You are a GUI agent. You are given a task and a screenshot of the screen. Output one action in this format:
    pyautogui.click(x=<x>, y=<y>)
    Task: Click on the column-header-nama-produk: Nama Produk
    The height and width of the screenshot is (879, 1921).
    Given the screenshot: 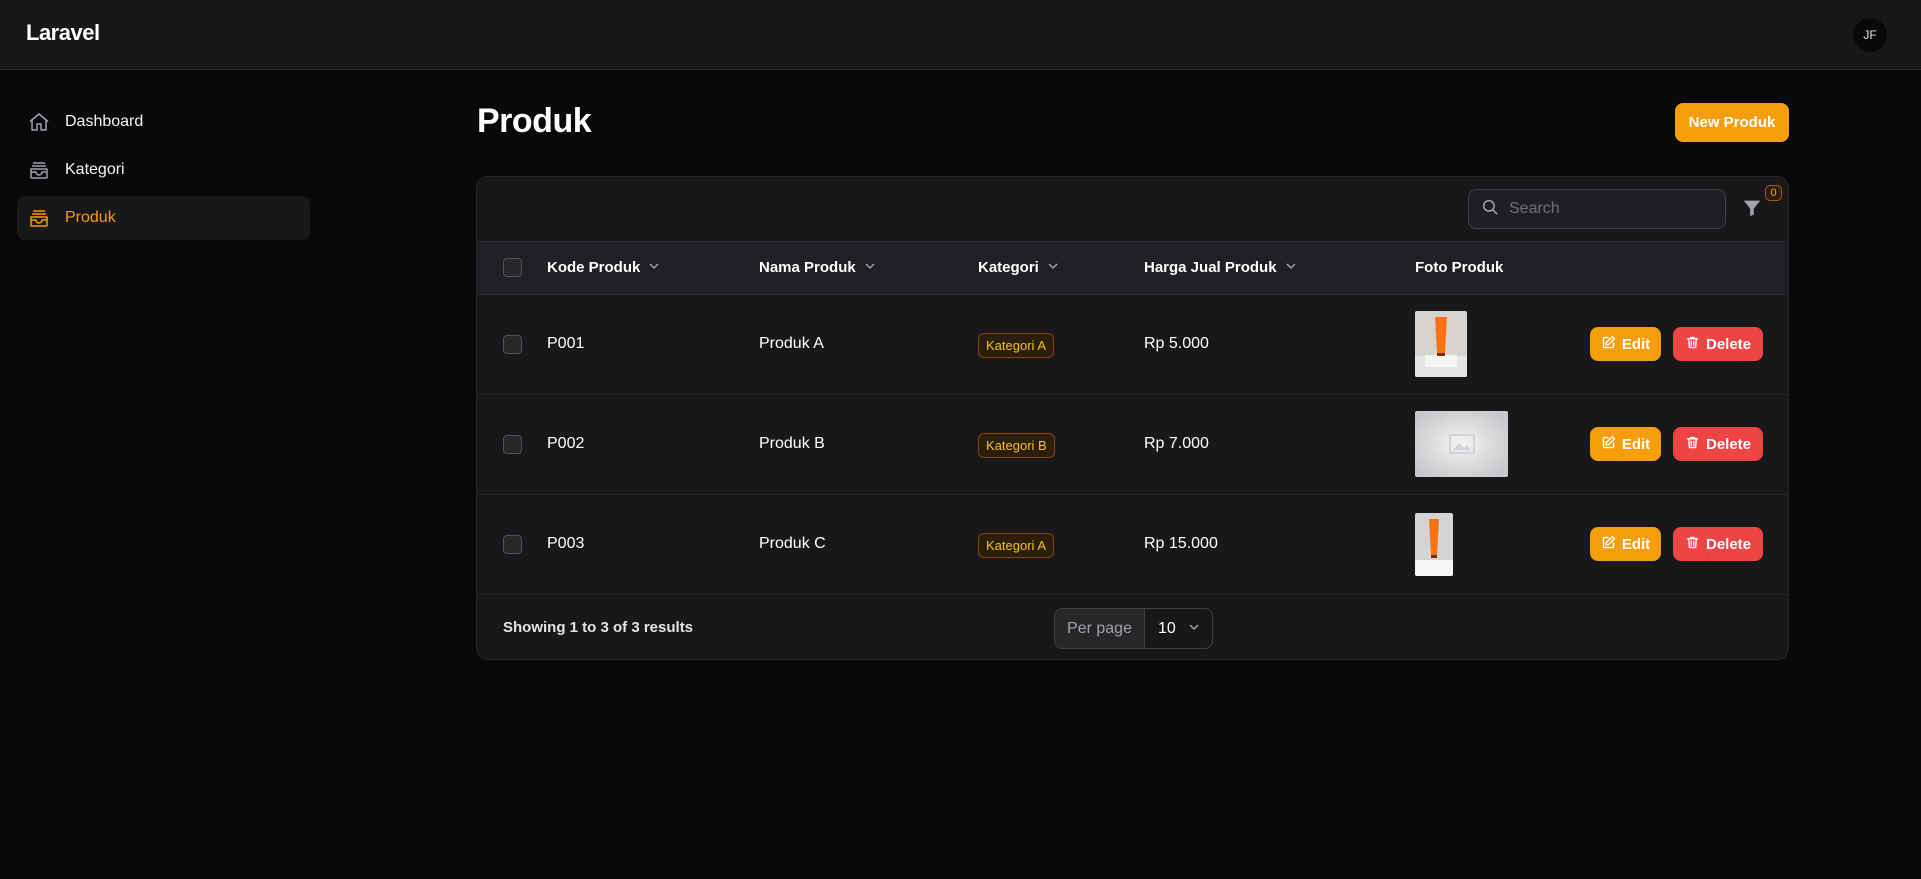 What is the action you would take?
    pyautogui.click(x=817, y=267)
    